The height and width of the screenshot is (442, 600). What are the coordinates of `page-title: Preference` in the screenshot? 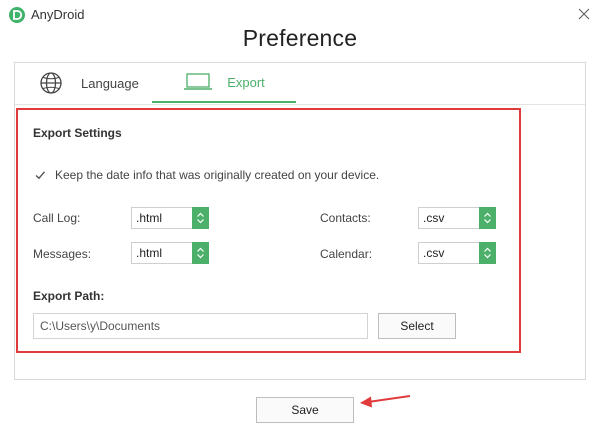 It's located at (300, 38).